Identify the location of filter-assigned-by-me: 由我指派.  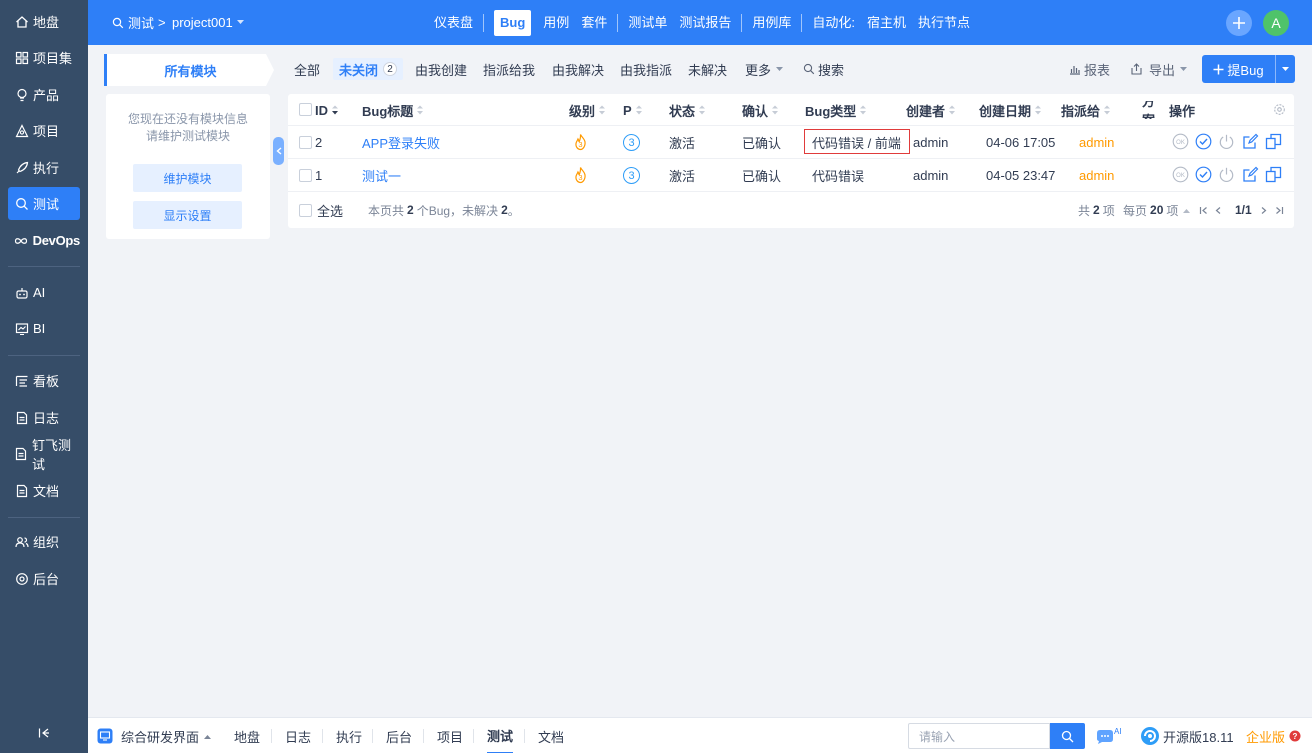
(646, 69).